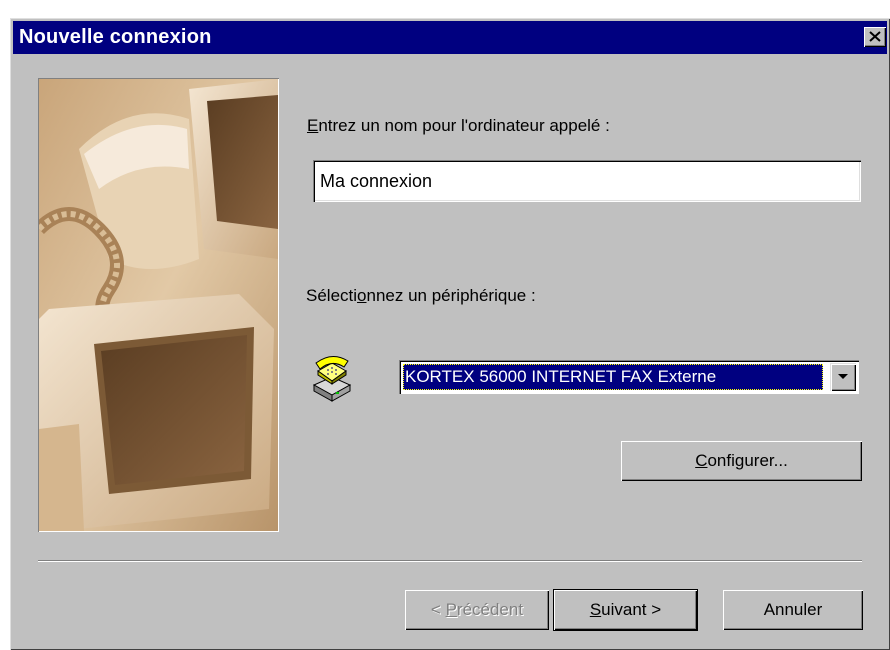 This screenshot has width=890, height=650. What do you see at coordinates (587, 181) in the screenshot?
I see `connection-name-input: Ma connexion` at bounding box center [587, 181].